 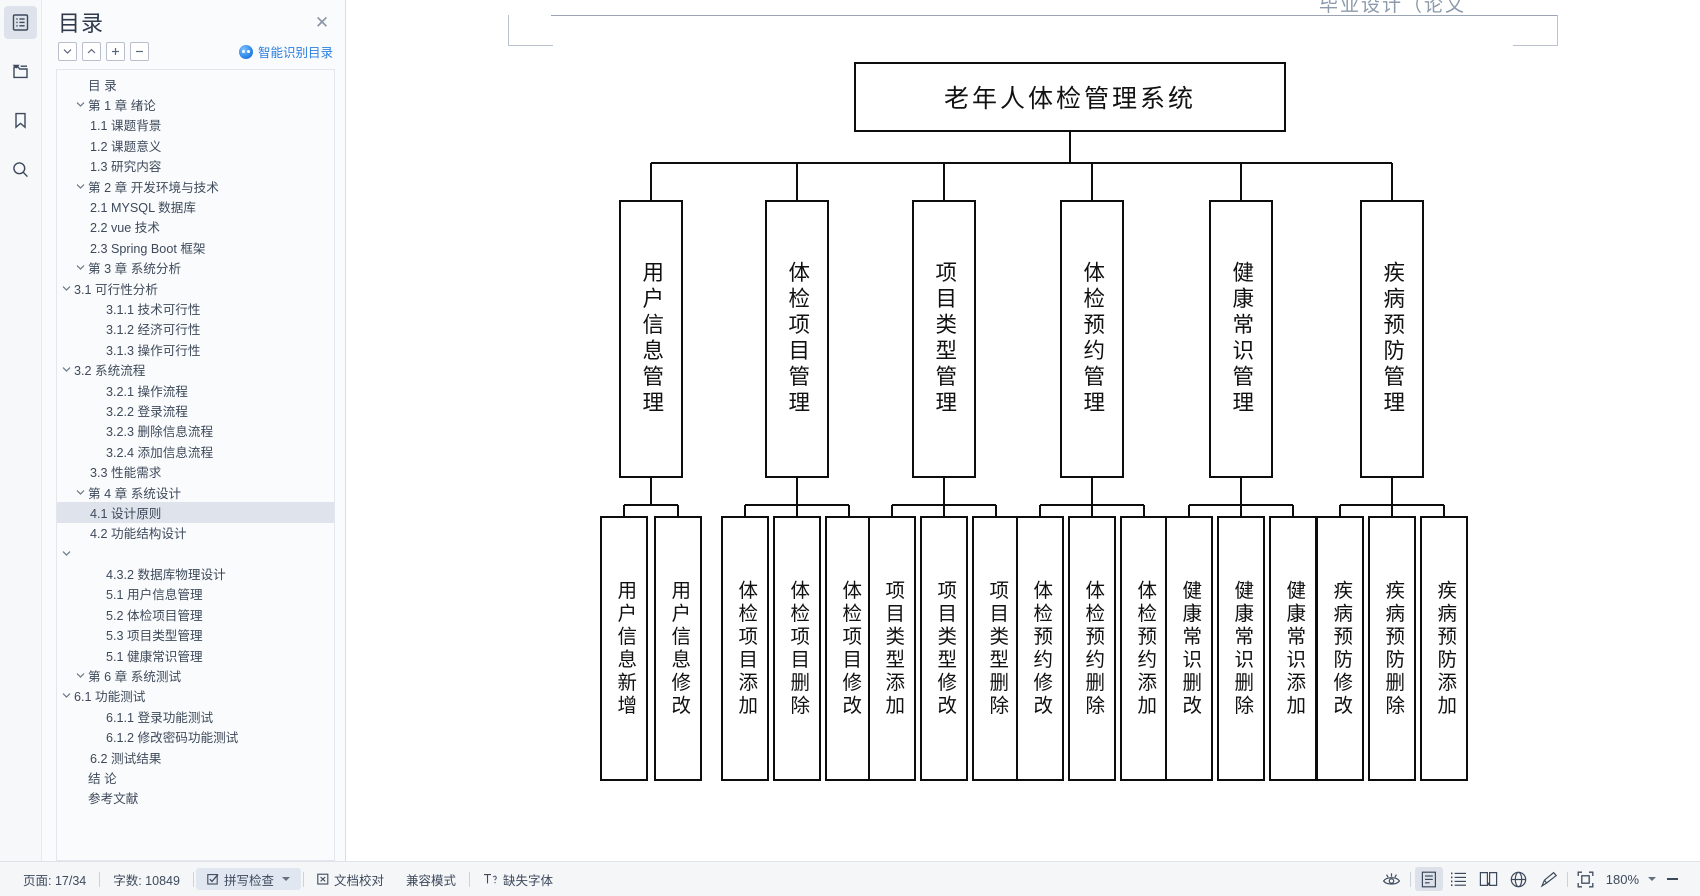 I want to click on smart-toc-button: 智能识别目录, so click(x=285, y=51).